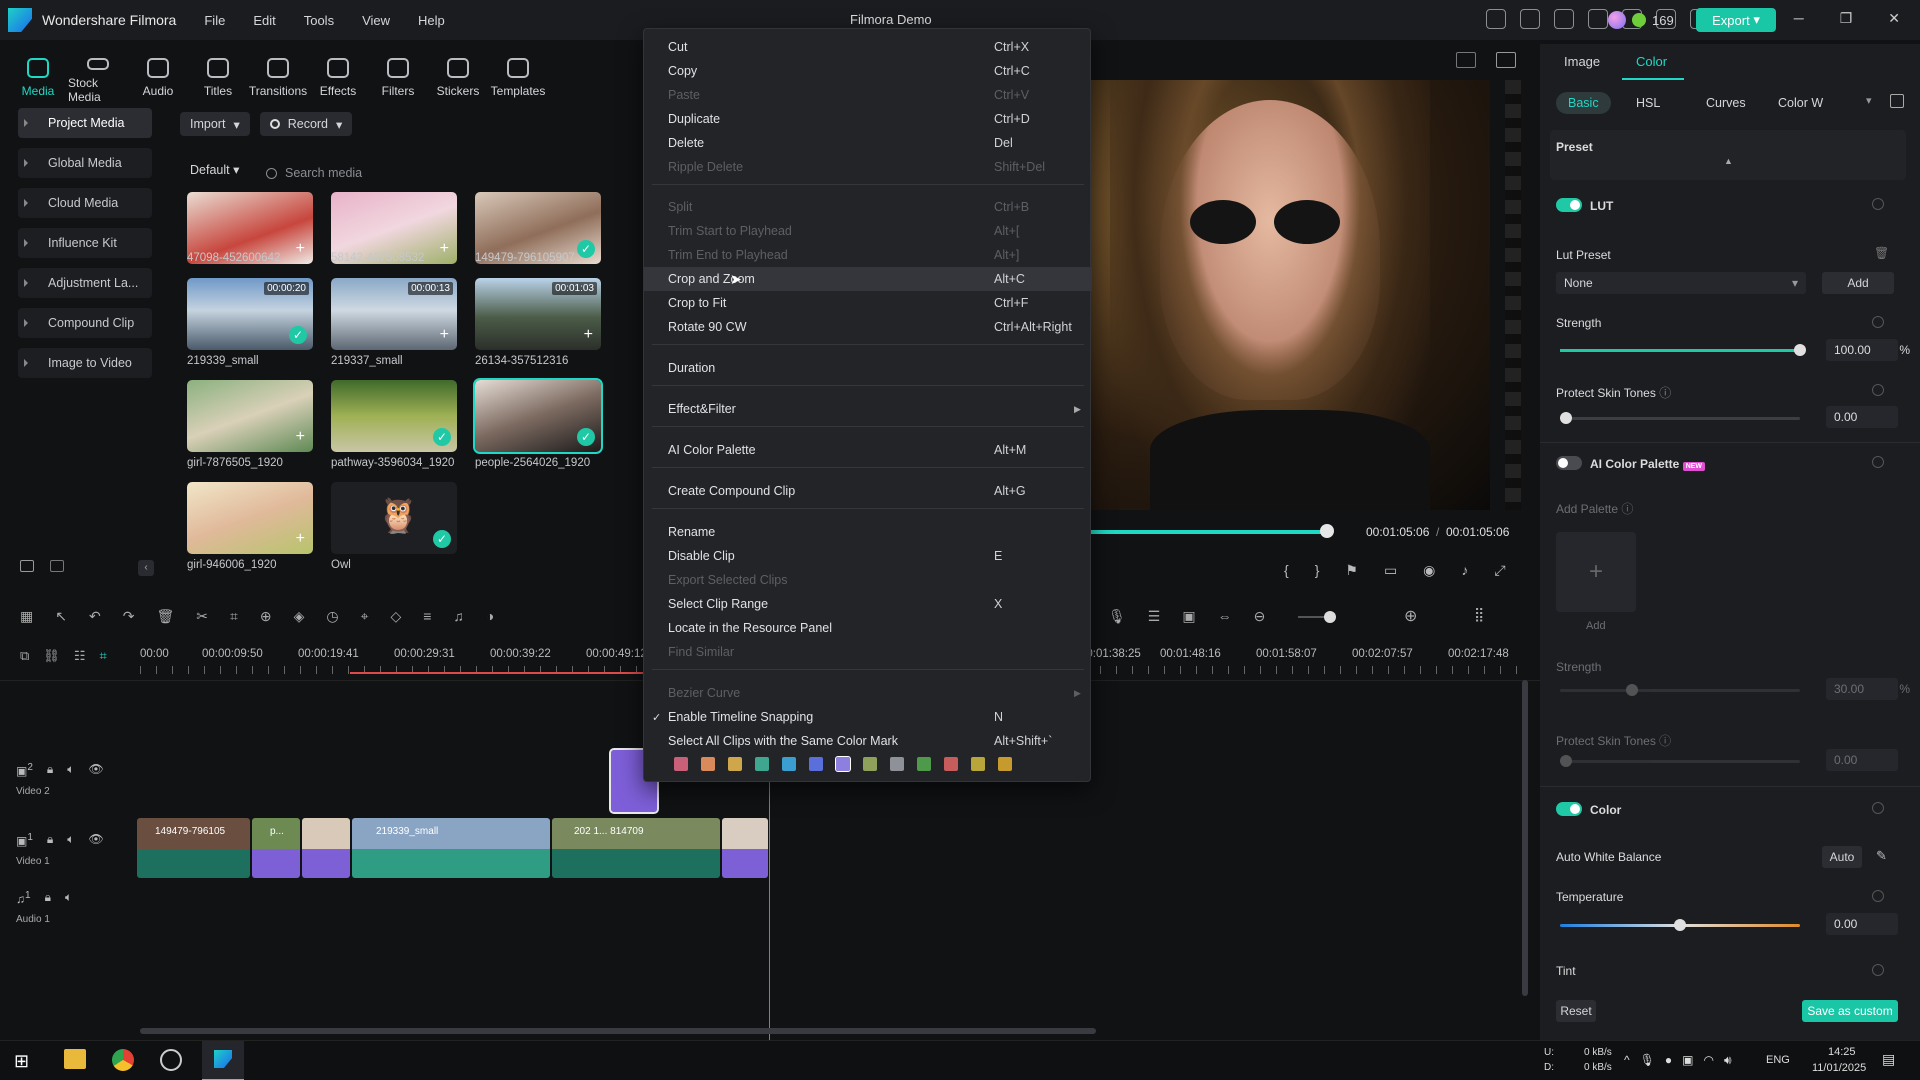 This screenshot has height=1080, width=1920. Describe the element at coordinates (868, 717) in the screenshot. I see `menu-item-enable-snapping: ✓ Enable Timeline Snapping N` at that location.